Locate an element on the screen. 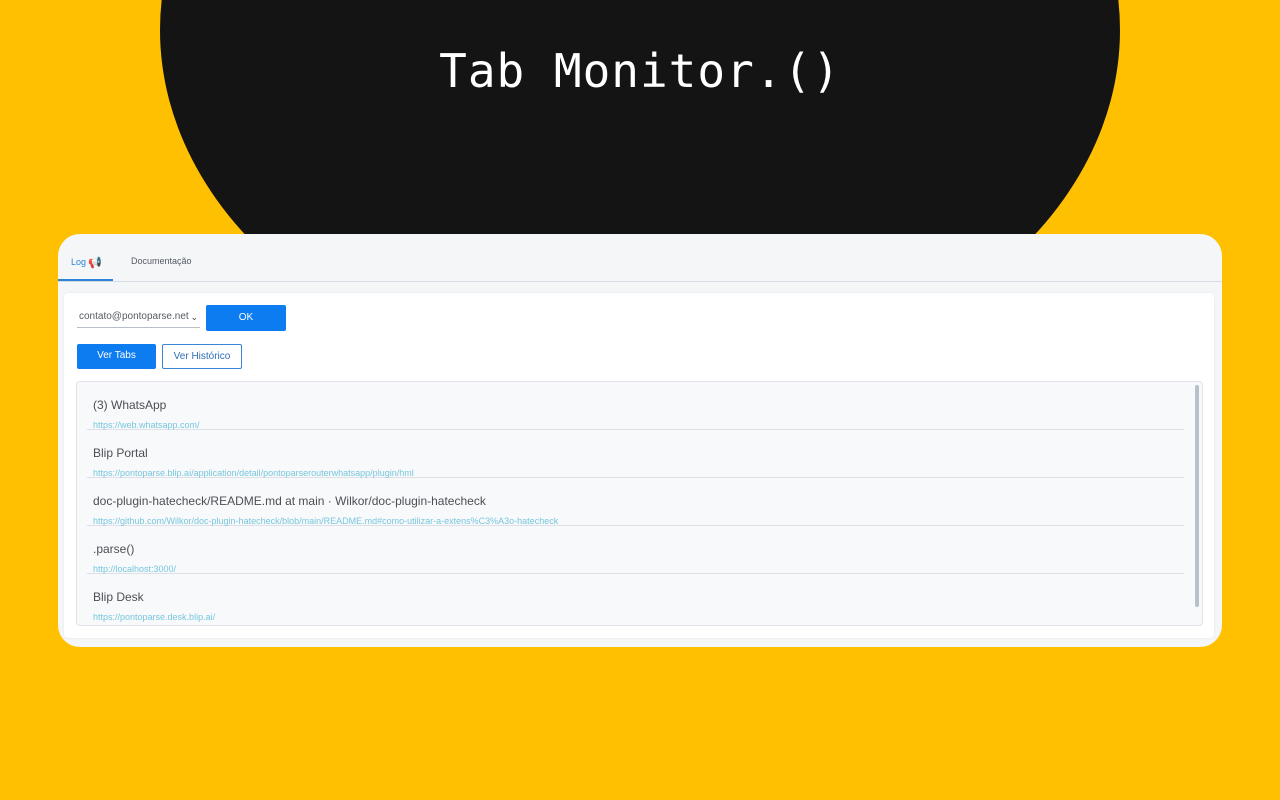  view-history-button: Ver Histórico is located at coordinates (202, 356).